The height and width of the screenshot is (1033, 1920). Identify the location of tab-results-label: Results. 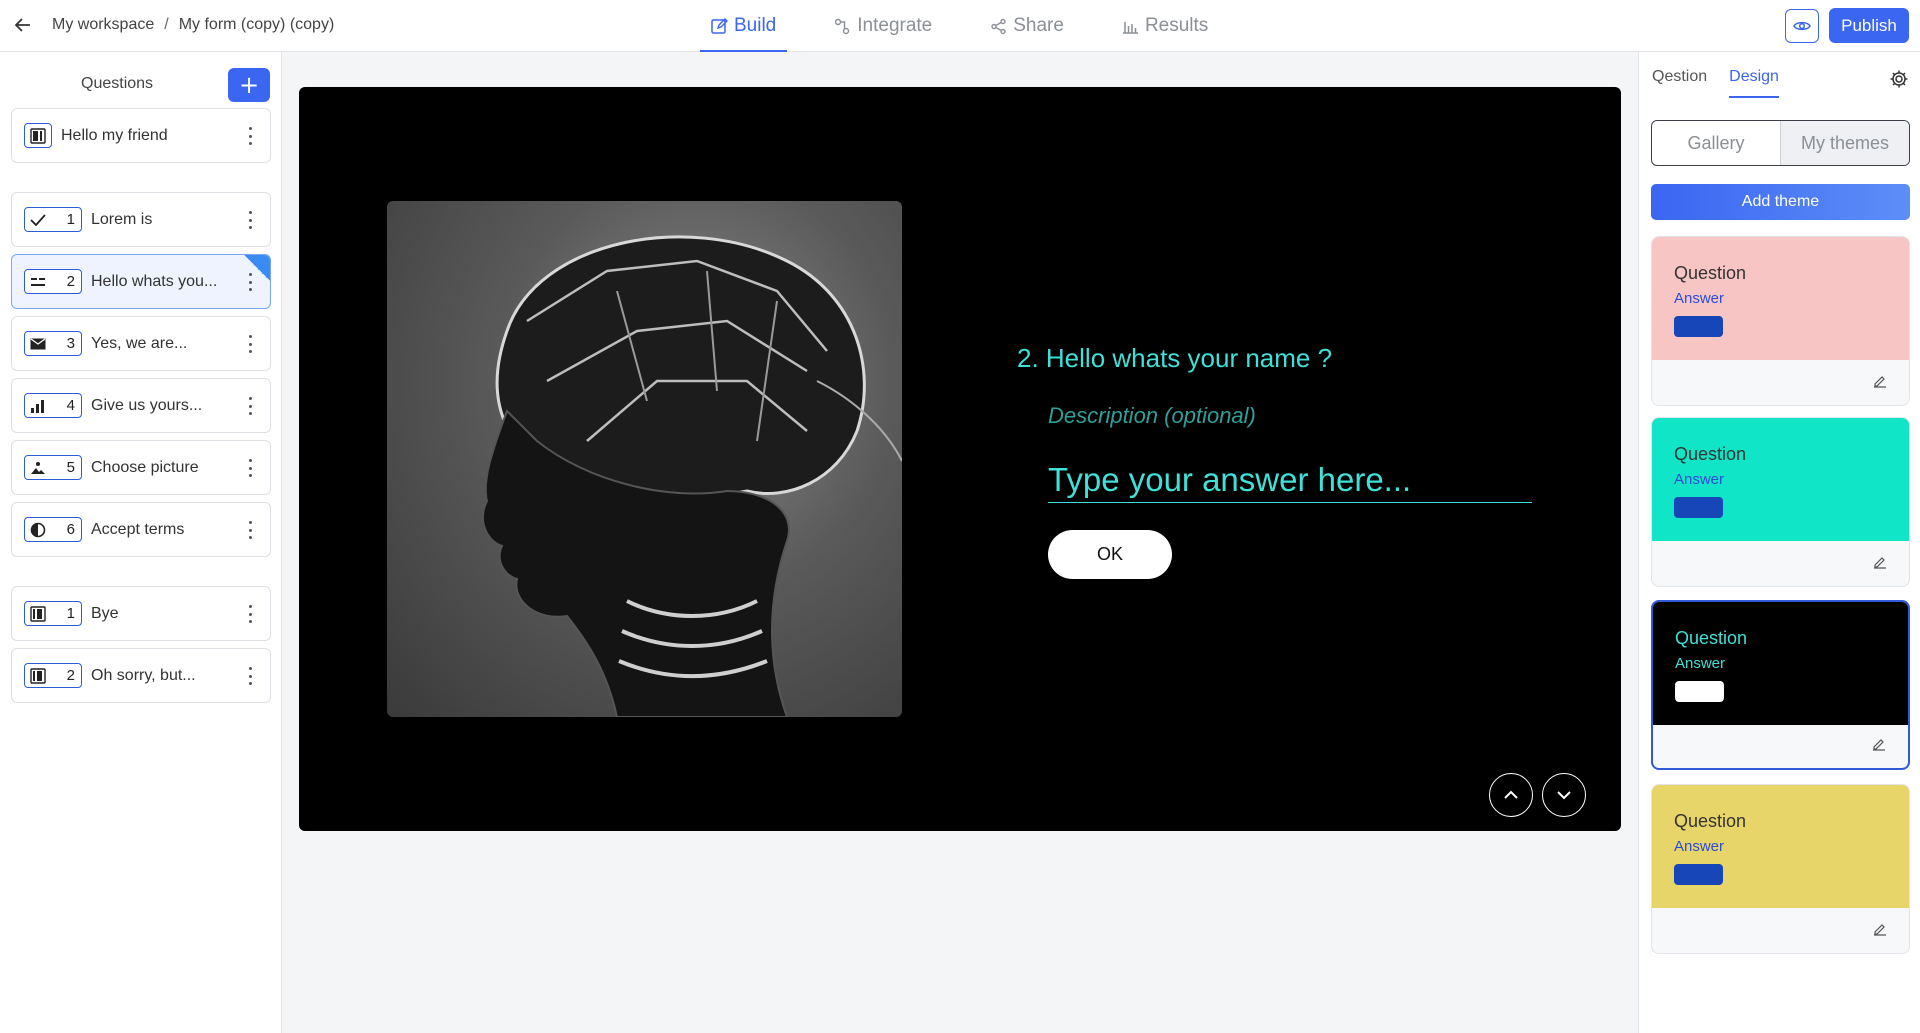
(1176, 25).